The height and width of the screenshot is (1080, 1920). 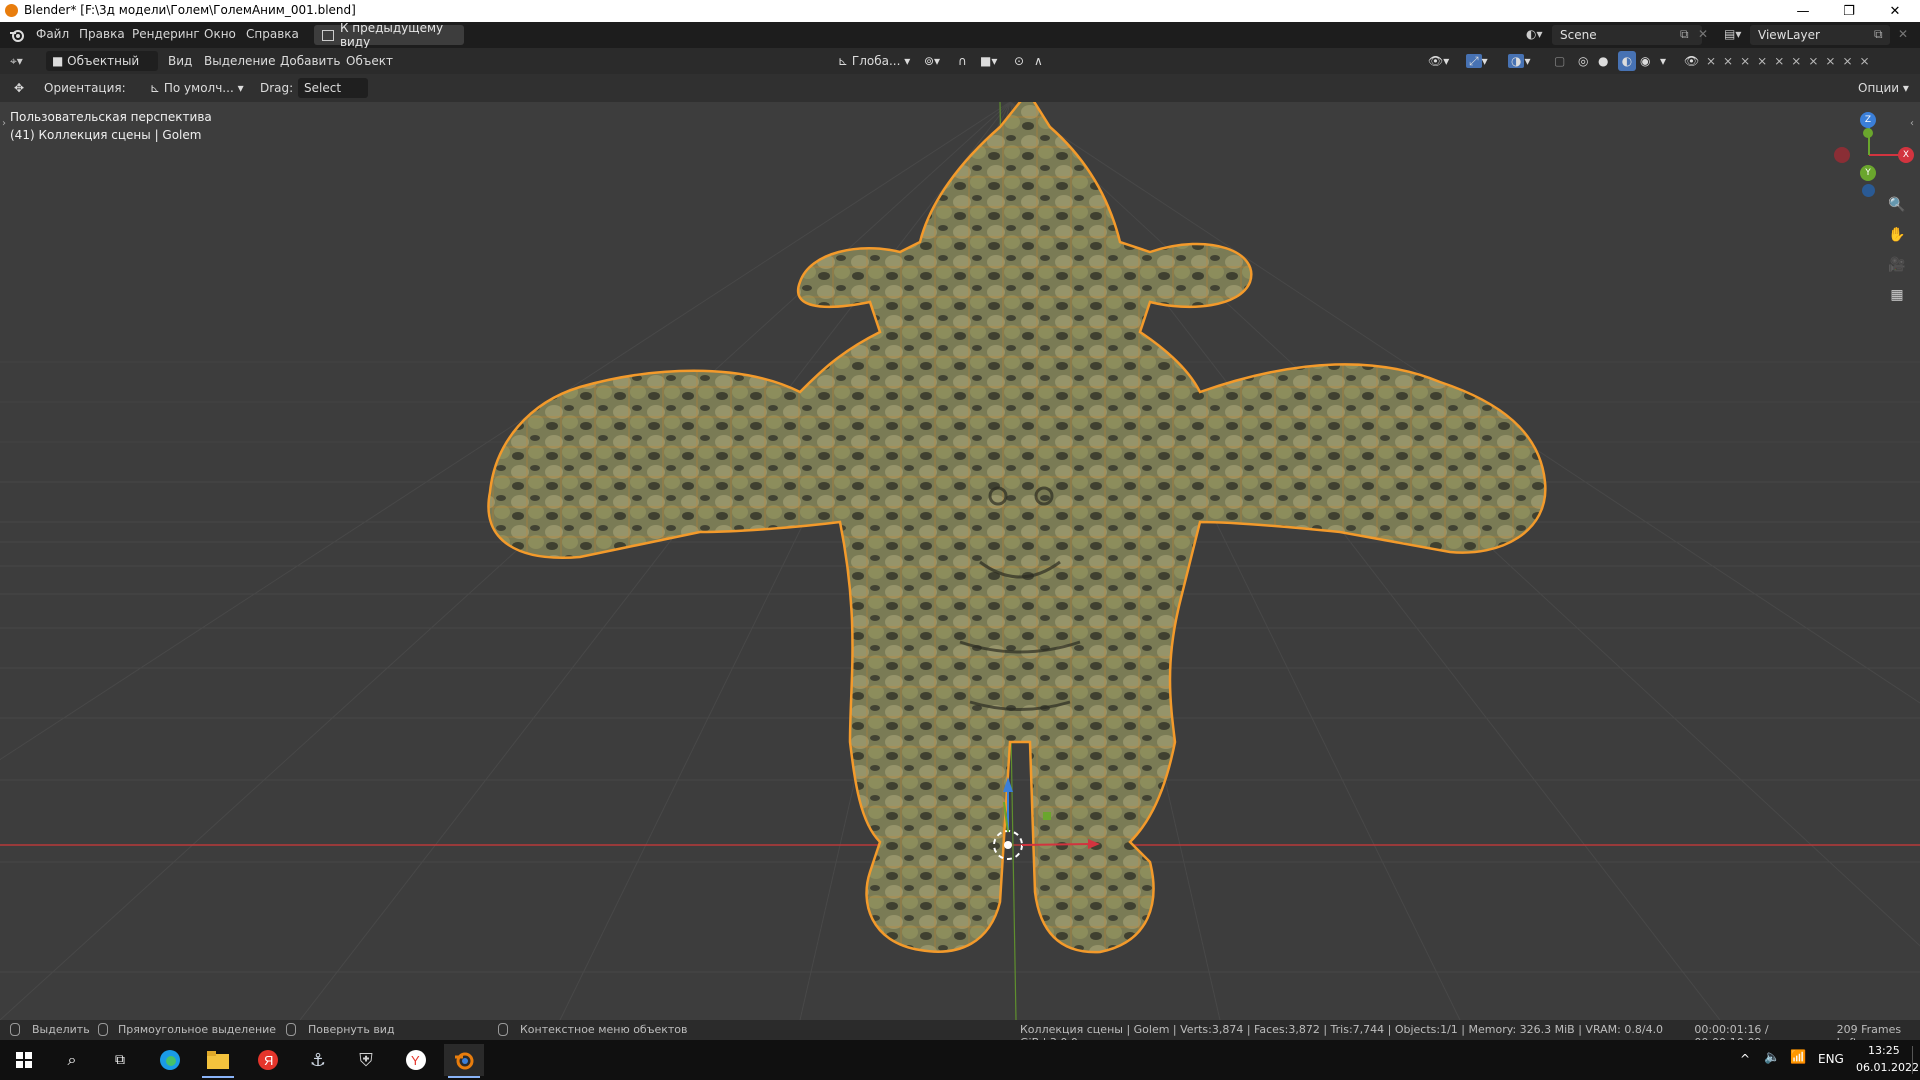 What do you see at coordinates (1772, 1057) in the screenshot?
I see `speaker-icon: 🔈` at bounding box center [1772, 1057].